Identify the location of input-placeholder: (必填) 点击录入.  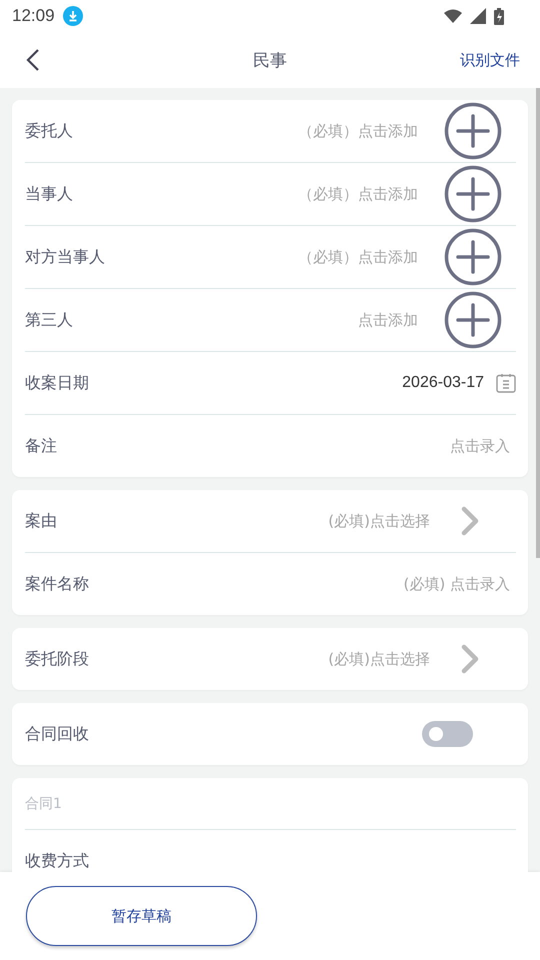
(457, 584).